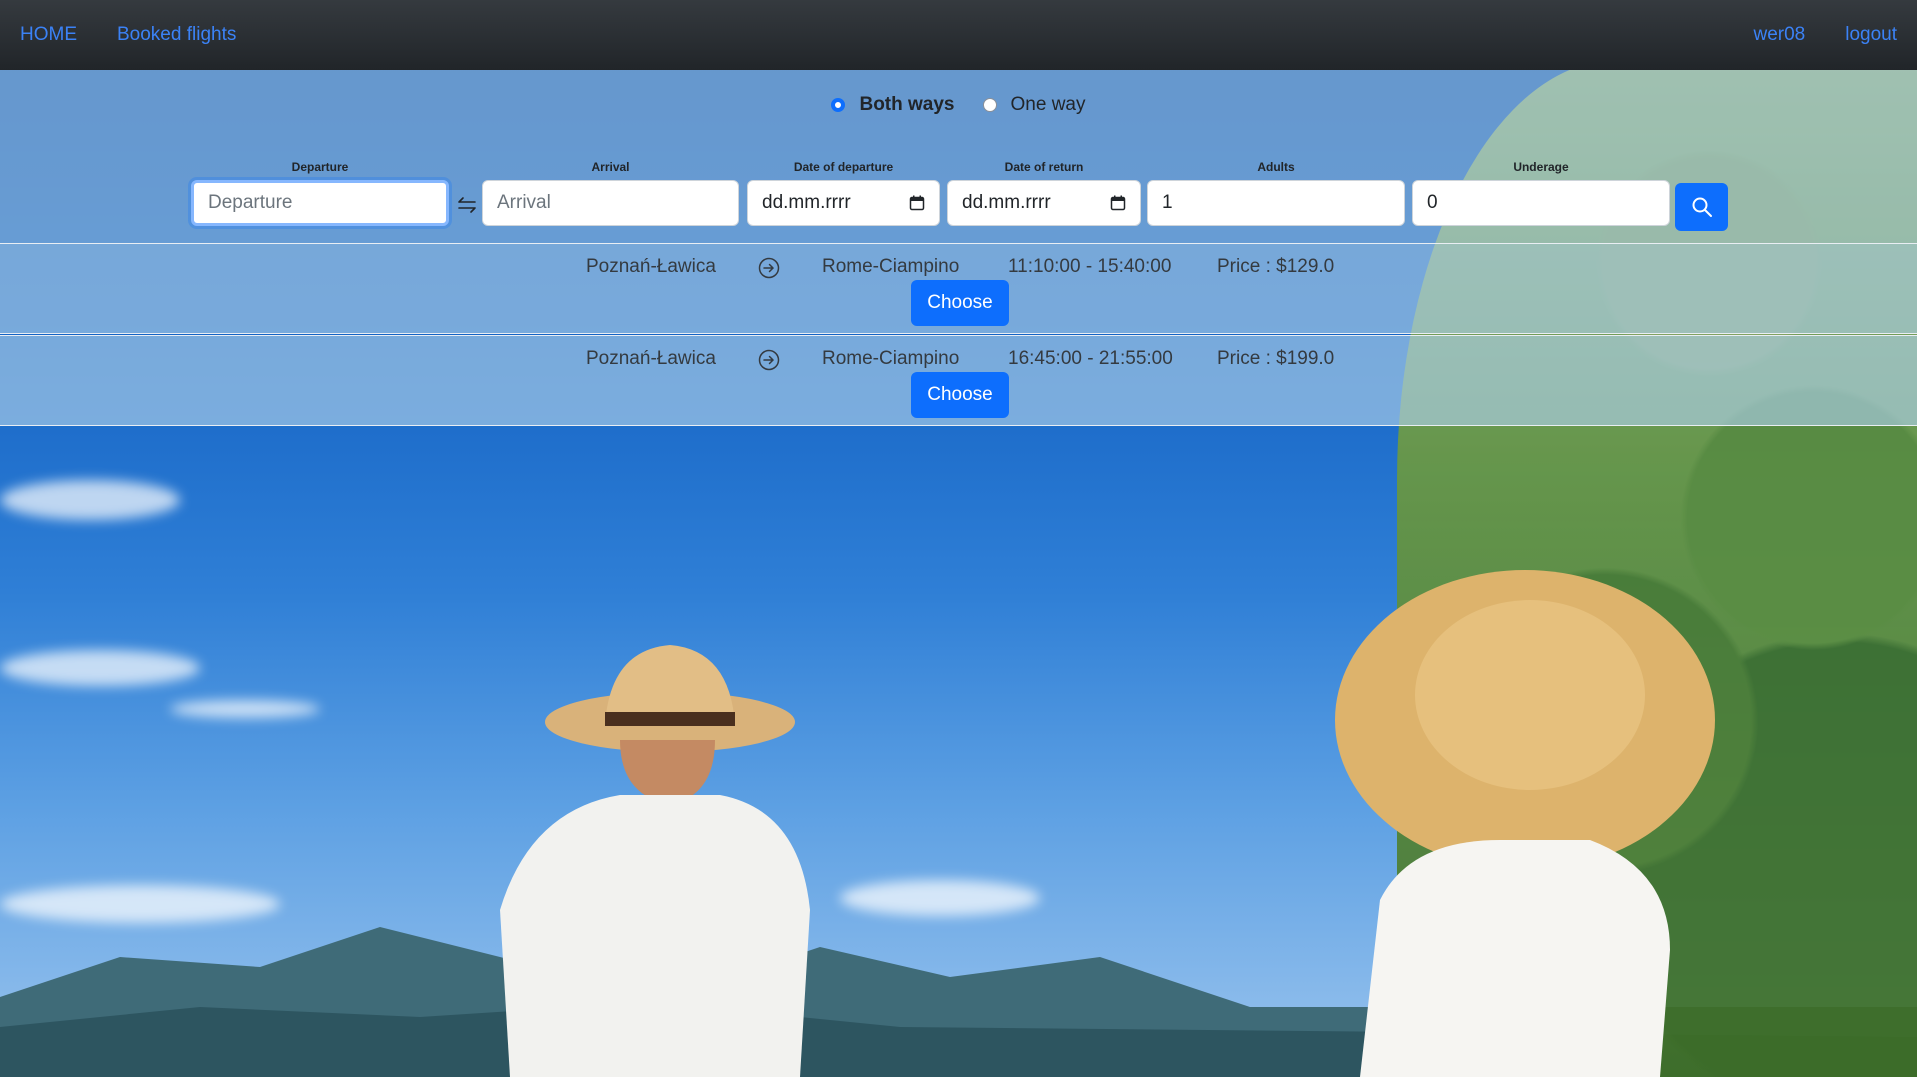 The width and height of the screenshot is (1917, 1077). Describe the element at coordinates (1276, 167) in the screenshot. I see `adults-label: Adults` at that location.